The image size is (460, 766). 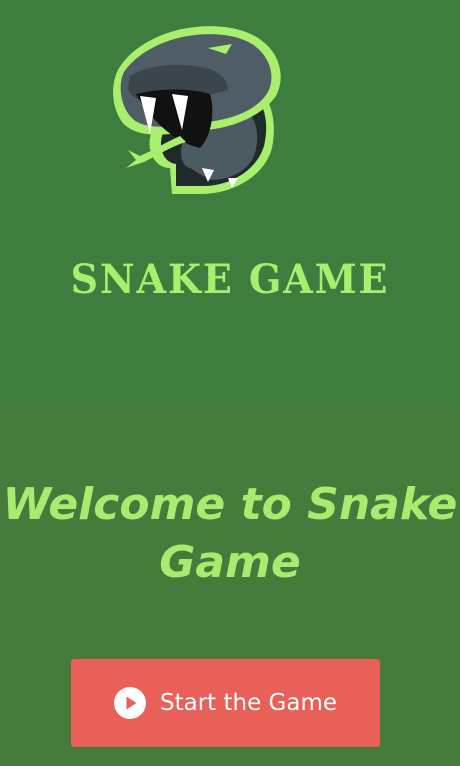 I want to click on welcome-heading: Welcome to Snake Game, so click(x=230, y=533).